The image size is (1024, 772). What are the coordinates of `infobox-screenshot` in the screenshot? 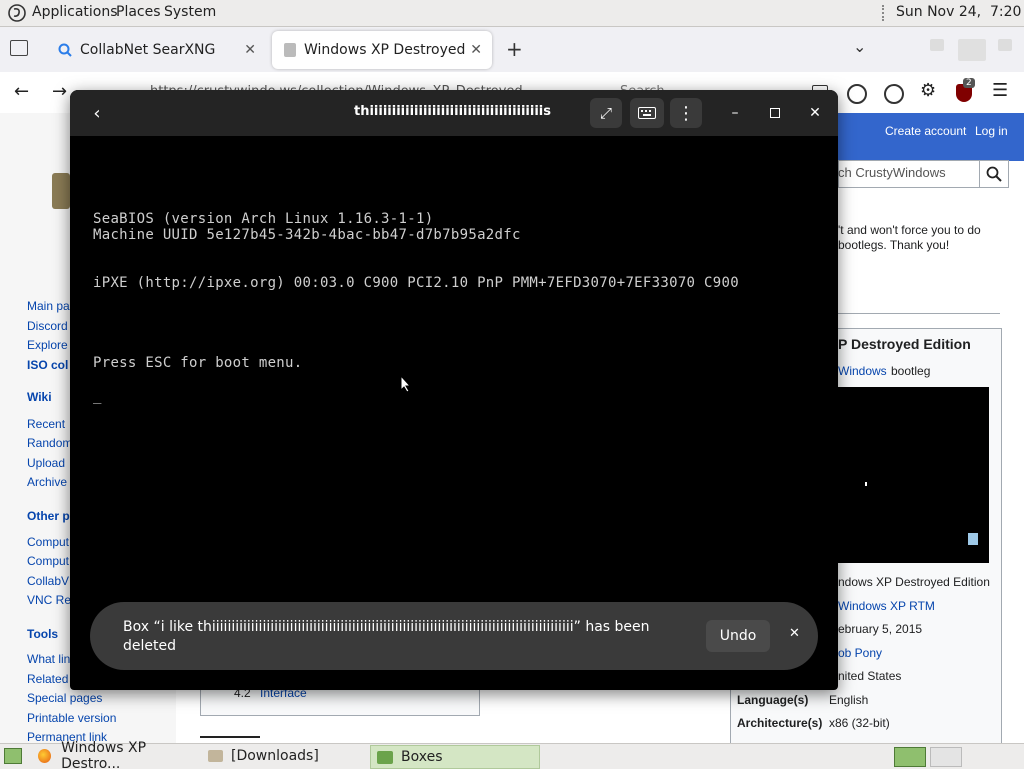 It's located at (913, 475).